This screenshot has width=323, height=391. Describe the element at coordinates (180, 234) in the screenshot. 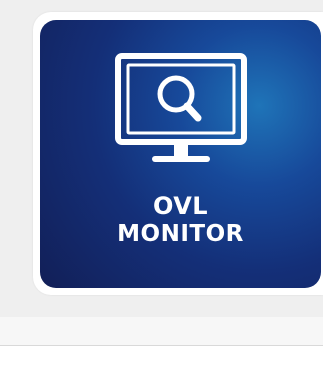

I see `tile-title-line2: MONITOR` at that location.